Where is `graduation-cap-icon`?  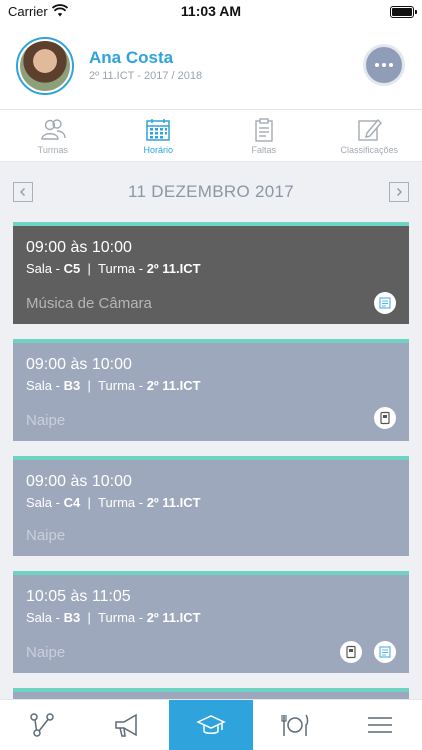
graduation-cap-icon is located at coordinates (211, 724).